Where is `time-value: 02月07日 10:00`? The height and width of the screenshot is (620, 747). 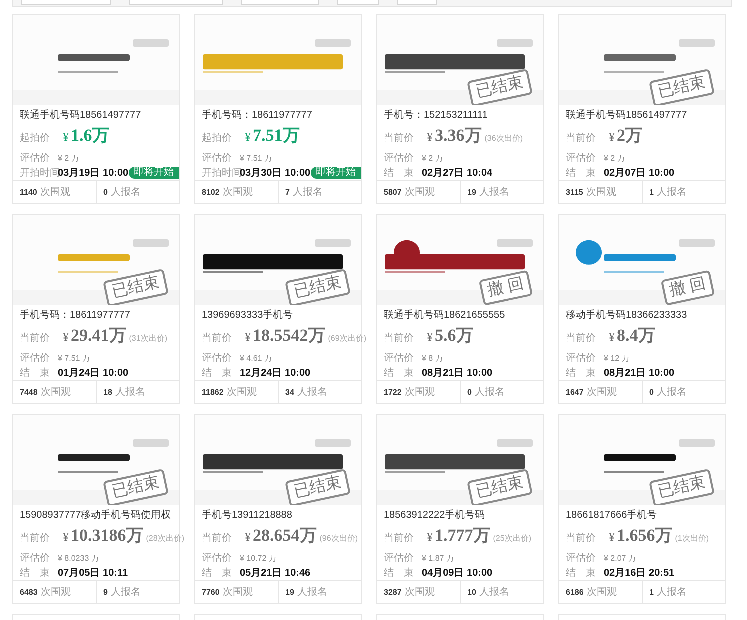
time-value: 02月07日 10:00 is located at coordinates (639, 173).